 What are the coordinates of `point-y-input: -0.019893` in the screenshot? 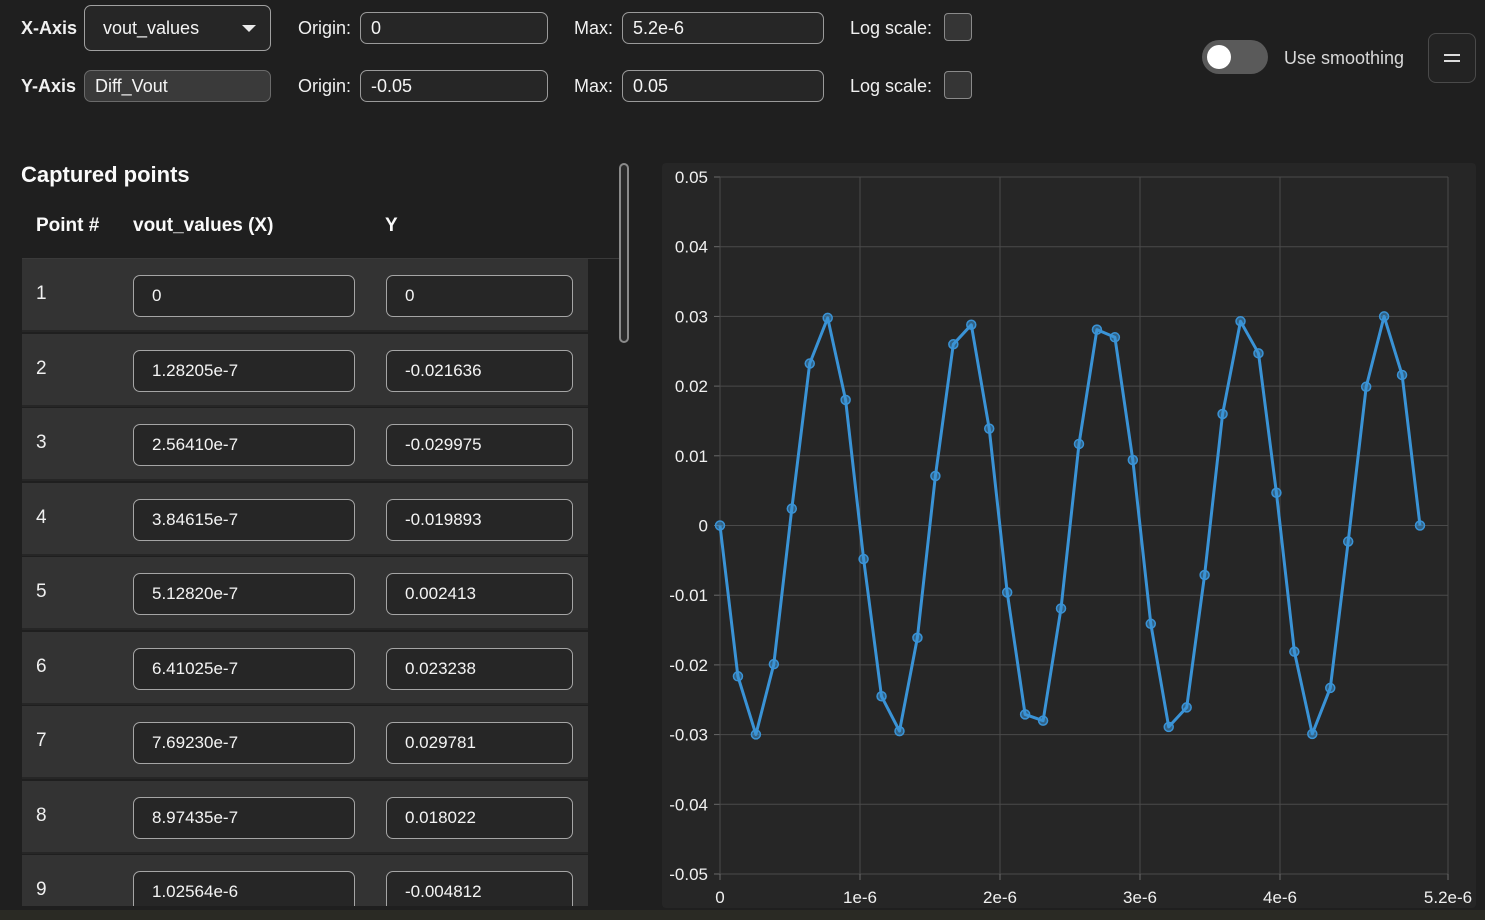 It's located at (479, 519).